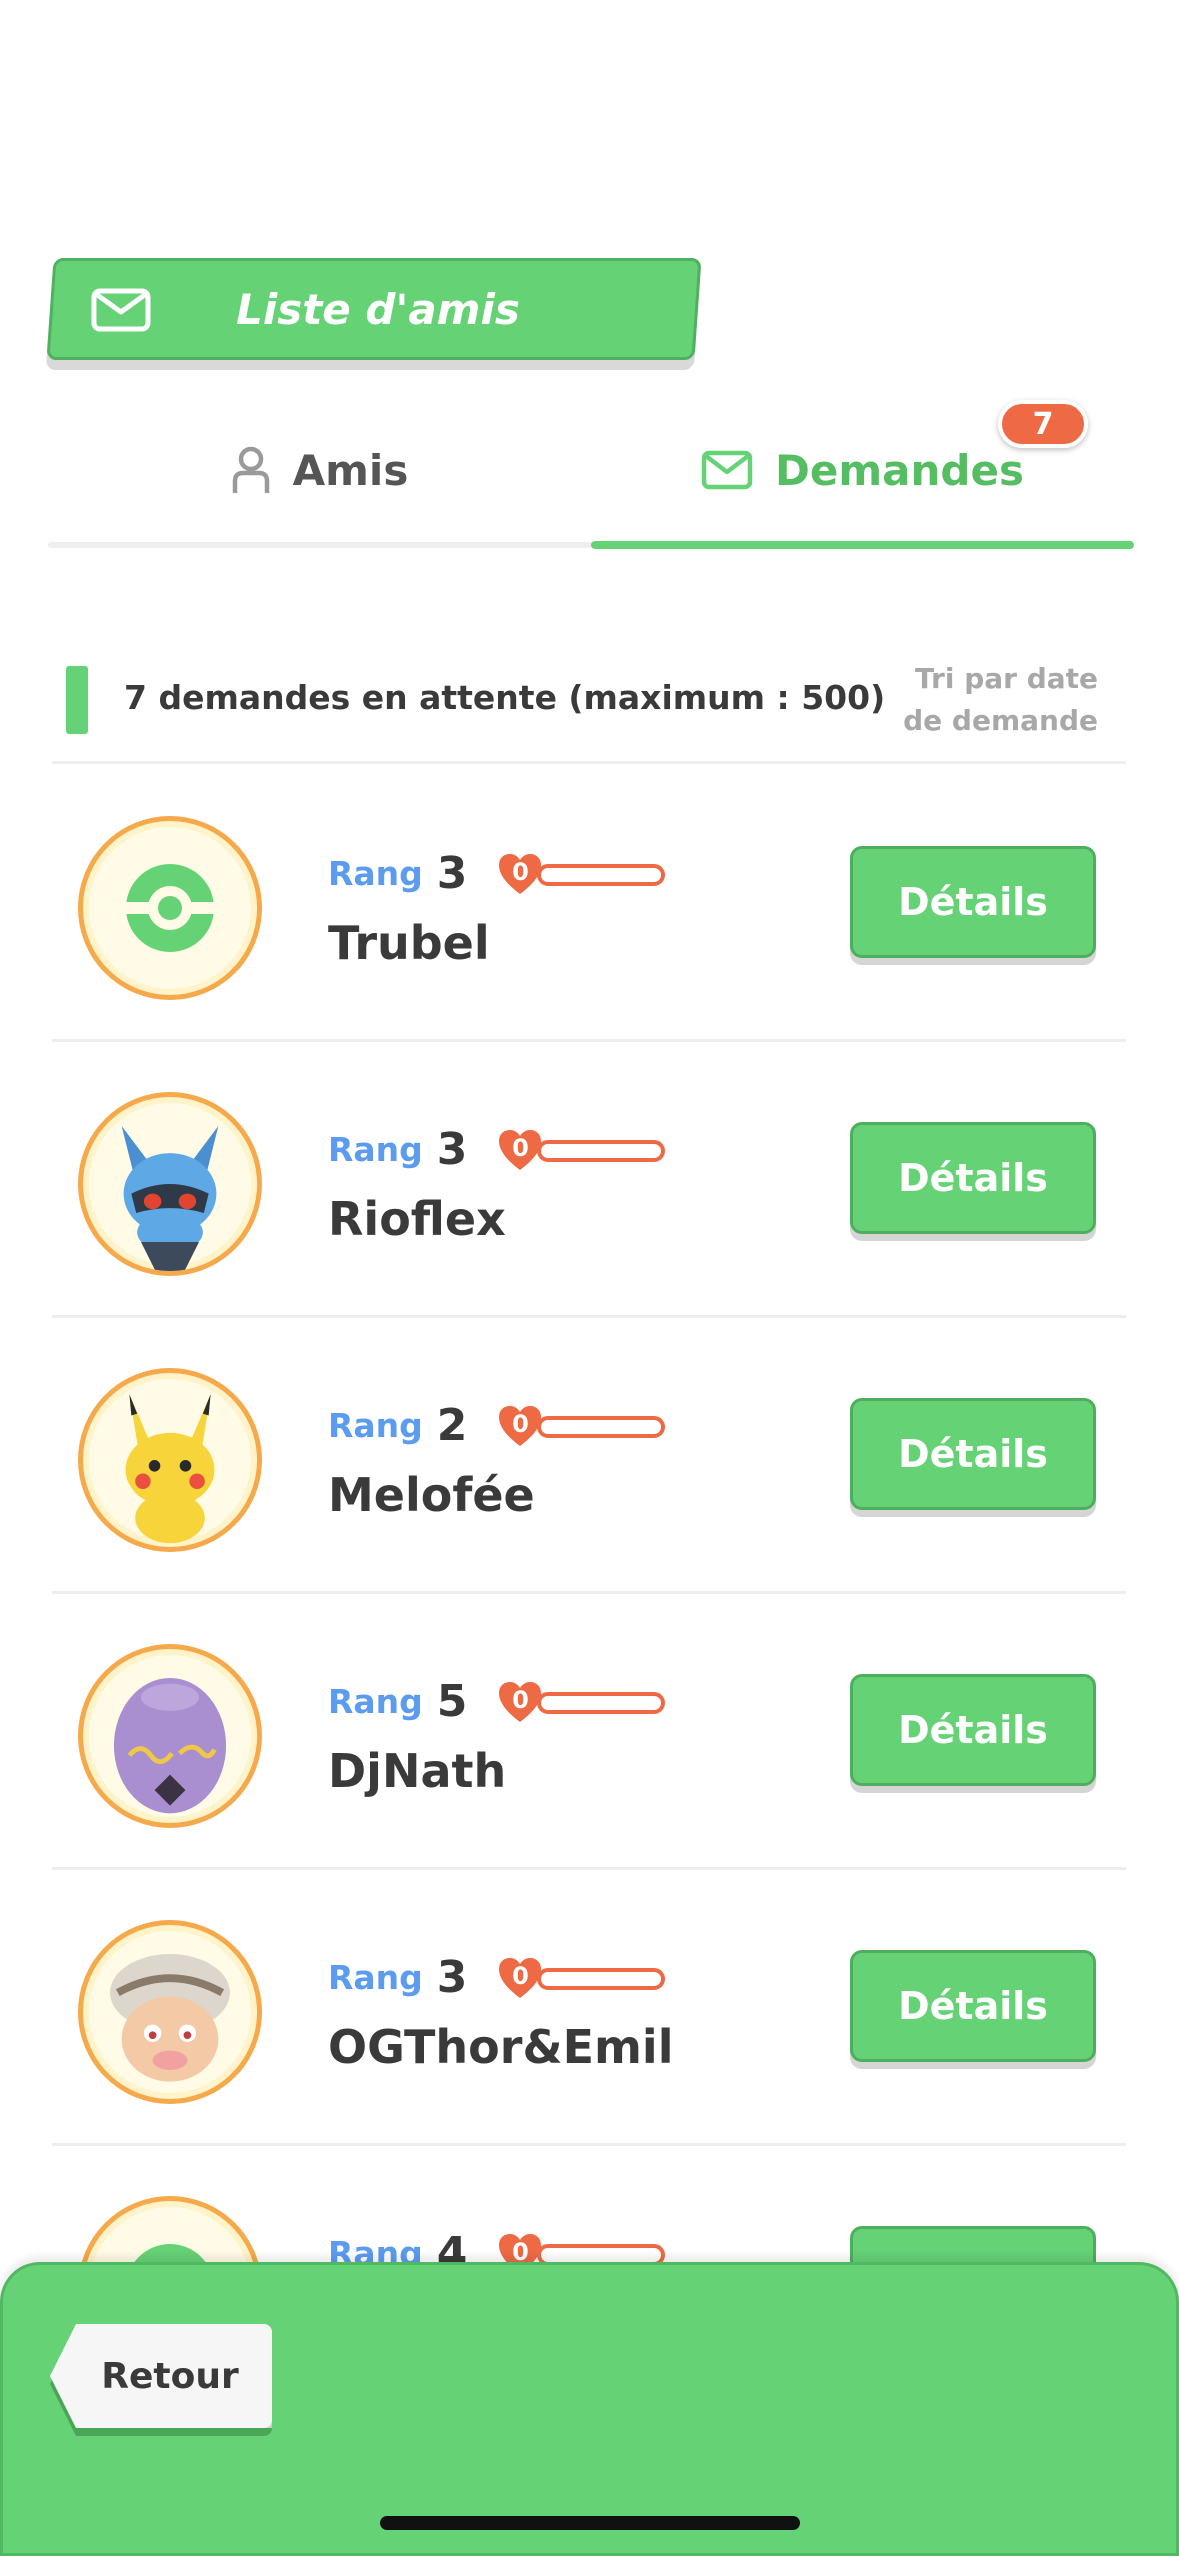 This screenshot has height=2556, width=1179. I want to click on sort-line-2: de demande, so click(1000, 720).